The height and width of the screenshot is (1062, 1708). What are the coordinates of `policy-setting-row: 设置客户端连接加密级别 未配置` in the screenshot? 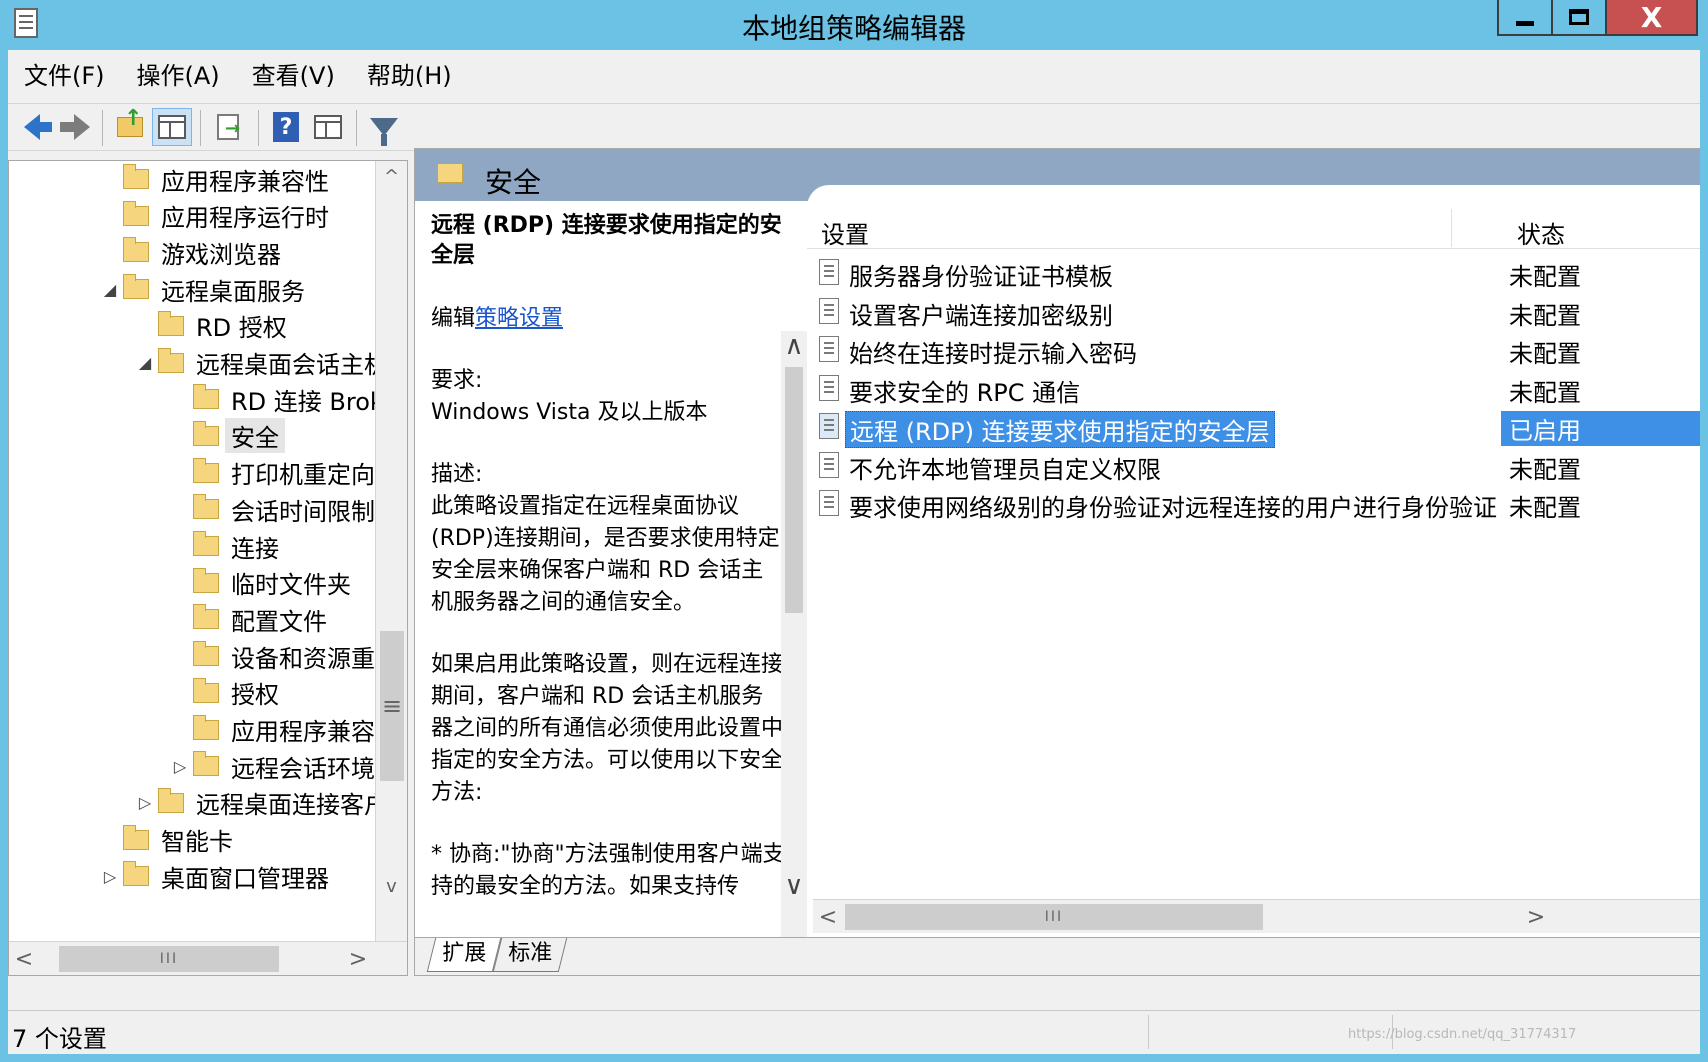 It's located at (1257, 311).